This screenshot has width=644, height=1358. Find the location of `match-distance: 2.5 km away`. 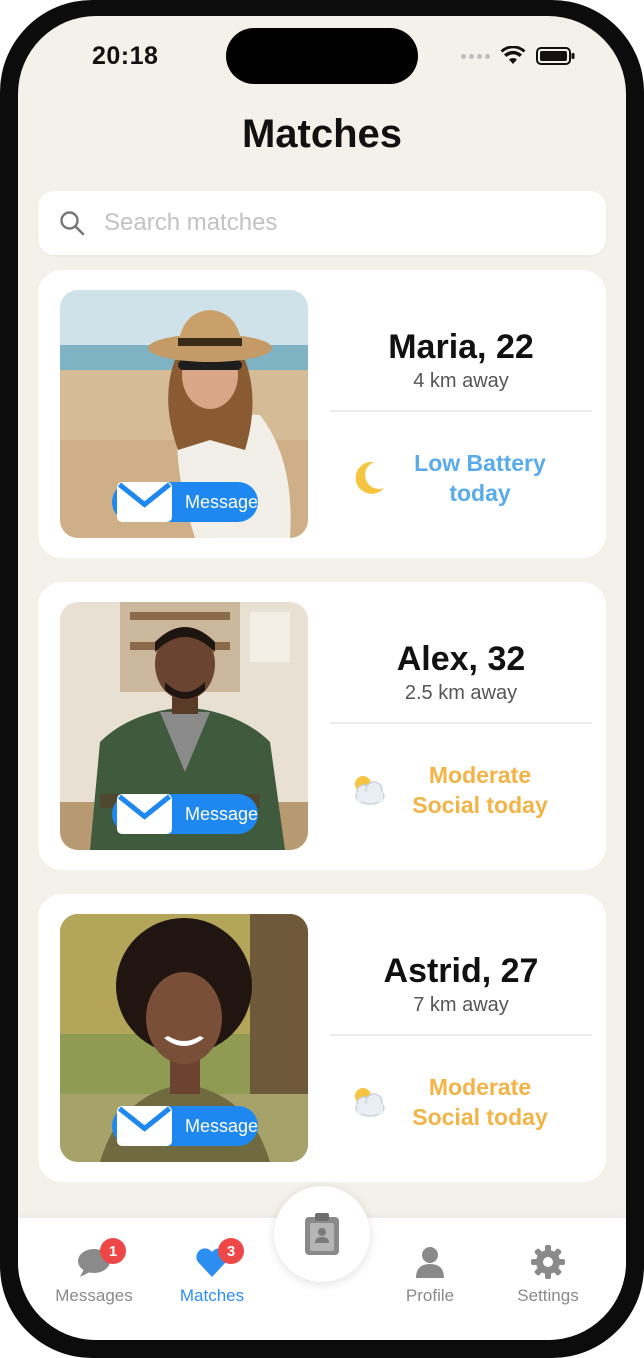

match-distance: 2.5 km away is located at coordinates (461, 693).